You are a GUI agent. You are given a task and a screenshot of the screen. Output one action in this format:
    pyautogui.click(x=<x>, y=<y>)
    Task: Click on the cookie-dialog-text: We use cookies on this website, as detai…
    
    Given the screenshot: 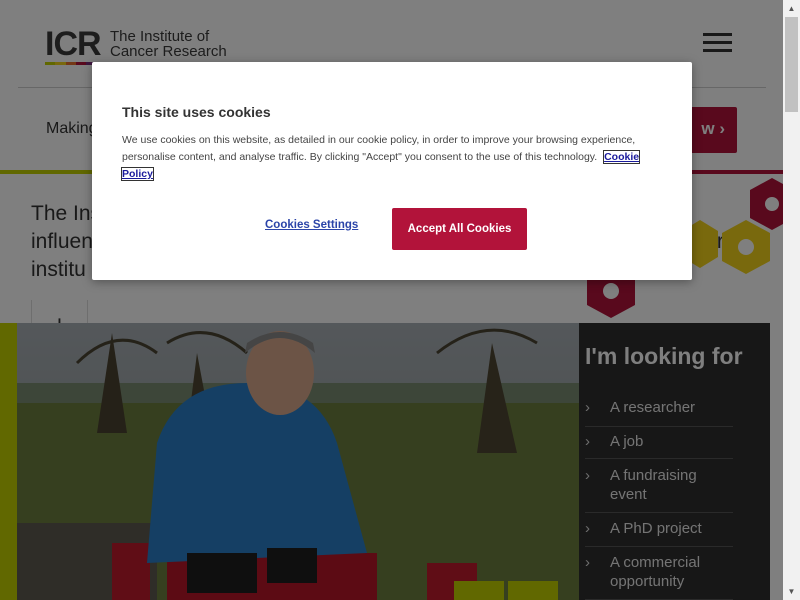 What is the action you would take?
    pyautogui.click(x=379, y=148)
    